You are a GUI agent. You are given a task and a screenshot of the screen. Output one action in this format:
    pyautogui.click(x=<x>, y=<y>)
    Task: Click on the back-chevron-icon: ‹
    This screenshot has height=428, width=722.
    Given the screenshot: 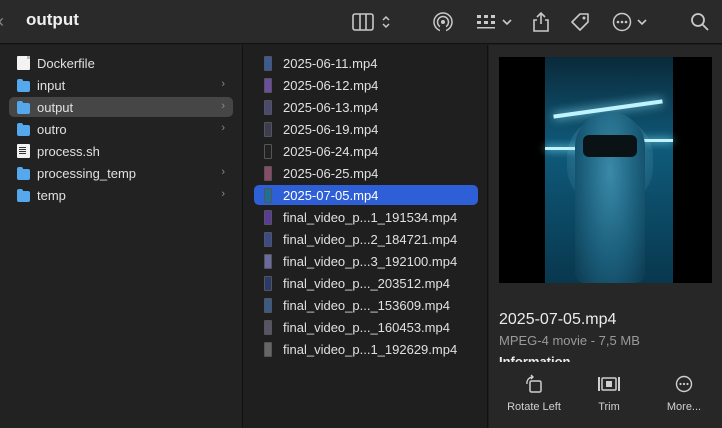 What is the action you would take?
    pyautogui.click(x=5, y=21)
    